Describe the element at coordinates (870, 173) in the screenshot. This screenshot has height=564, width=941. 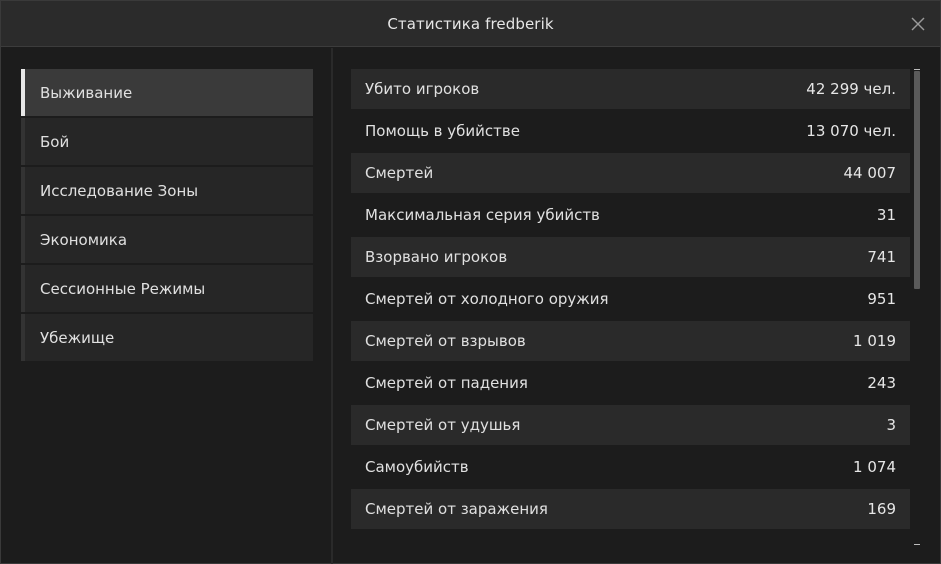
I see `stat-value: 44 007` at that location.